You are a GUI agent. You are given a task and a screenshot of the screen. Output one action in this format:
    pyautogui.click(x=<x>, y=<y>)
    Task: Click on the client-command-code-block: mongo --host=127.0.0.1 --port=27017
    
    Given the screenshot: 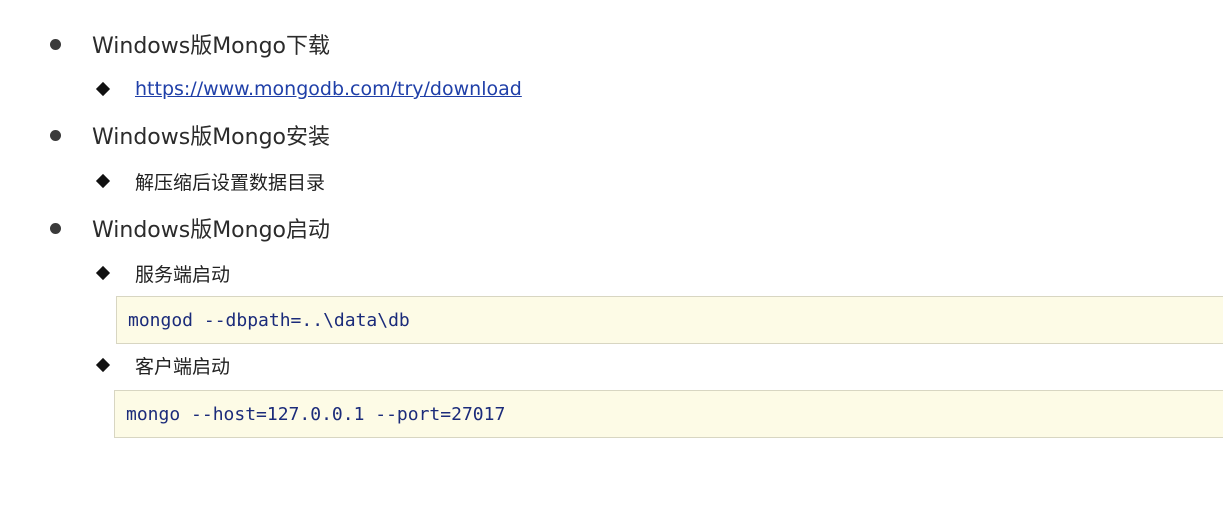 What is the action you would take?
    pyautogui.click(x=668, y=414)
    